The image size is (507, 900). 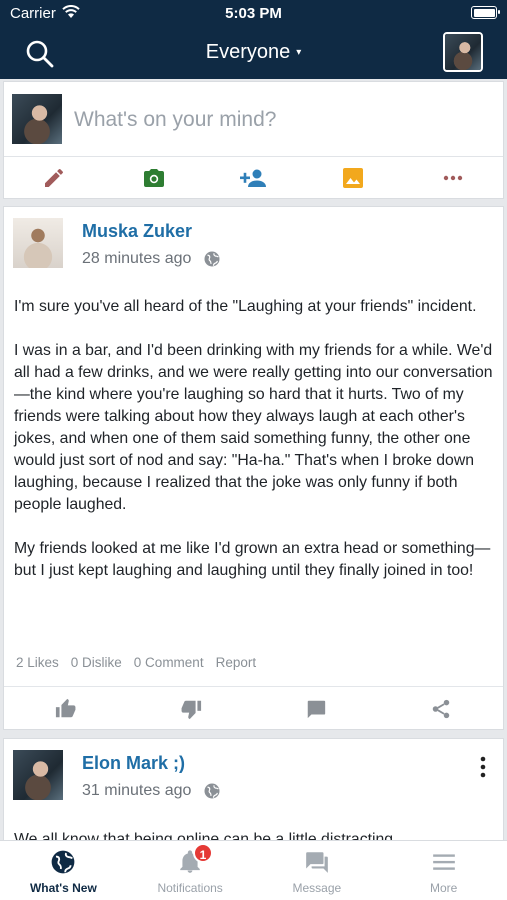 I want to click on page-title: Everyone, so click(x=248, y=52).